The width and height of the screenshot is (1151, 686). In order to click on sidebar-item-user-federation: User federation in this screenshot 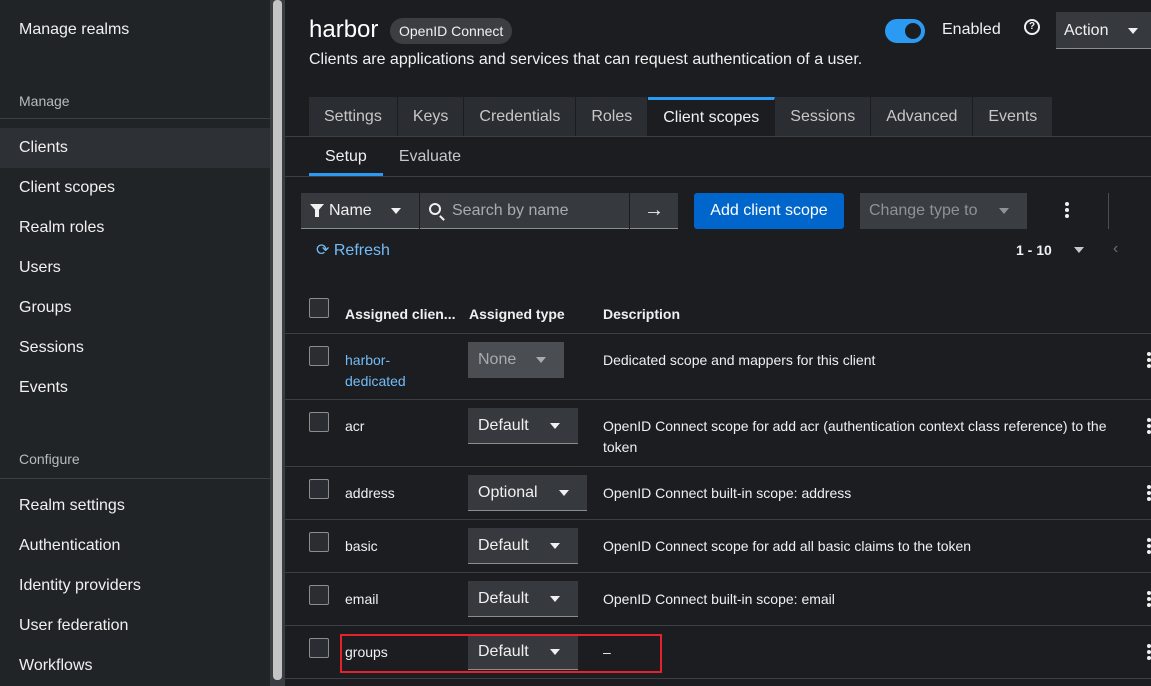, I will do `click(135, 626)`.